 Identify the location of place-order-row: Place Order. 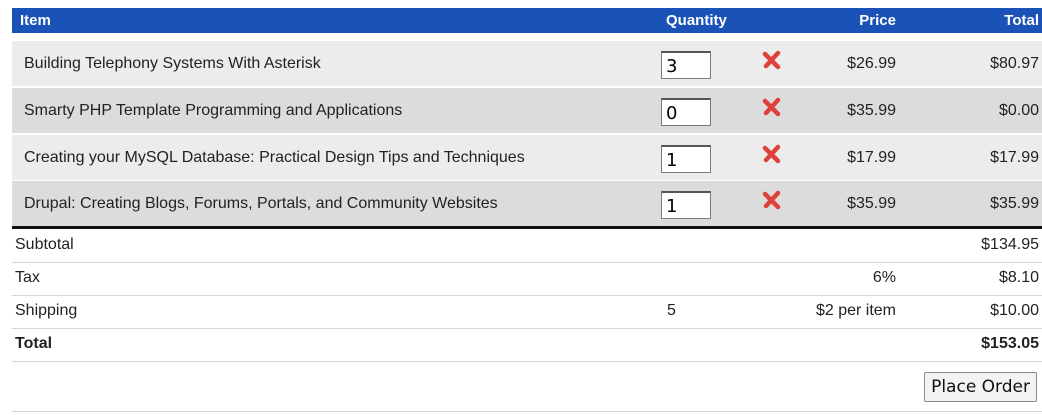
(527, 386).